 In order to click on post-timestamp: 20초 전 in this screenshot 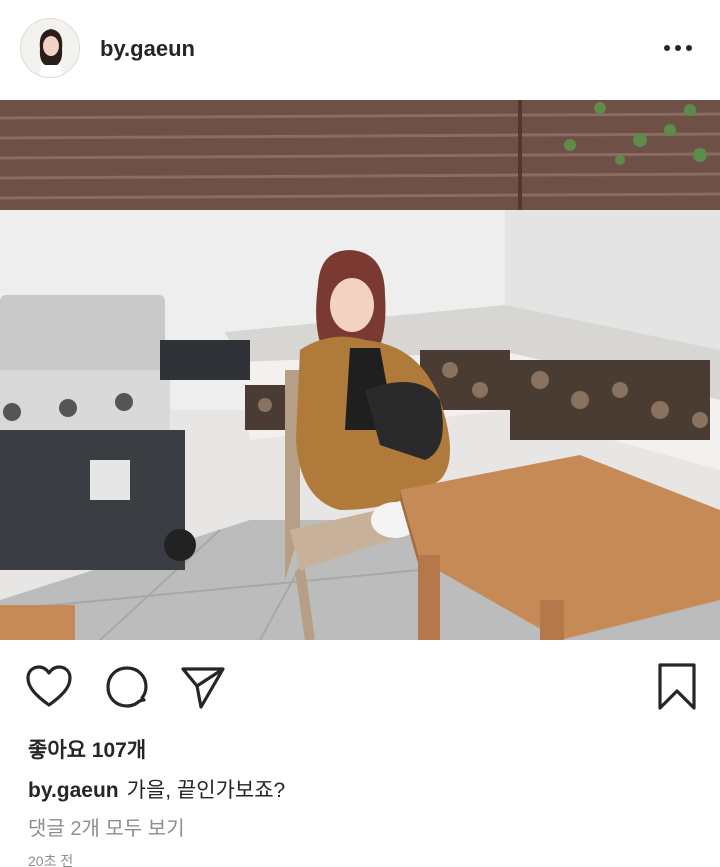, I will do `click(51, 860)`.